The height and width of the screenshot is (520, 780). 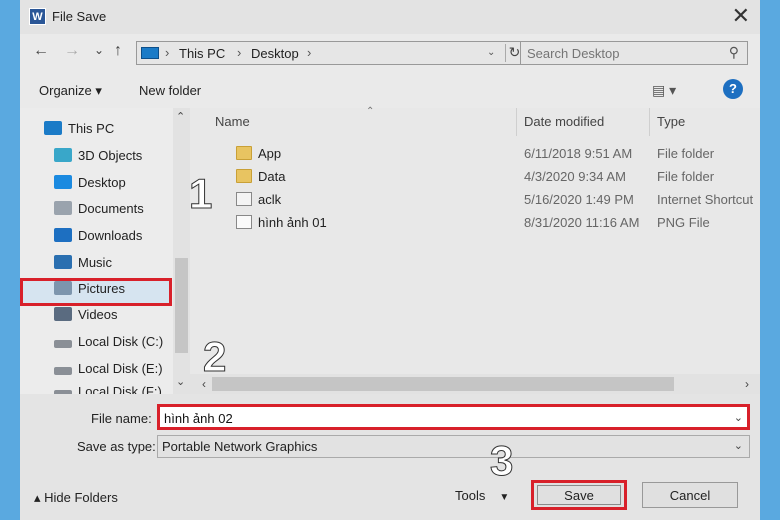 I want to click on internet-shortcut-icon, so click(x=244, y=199).